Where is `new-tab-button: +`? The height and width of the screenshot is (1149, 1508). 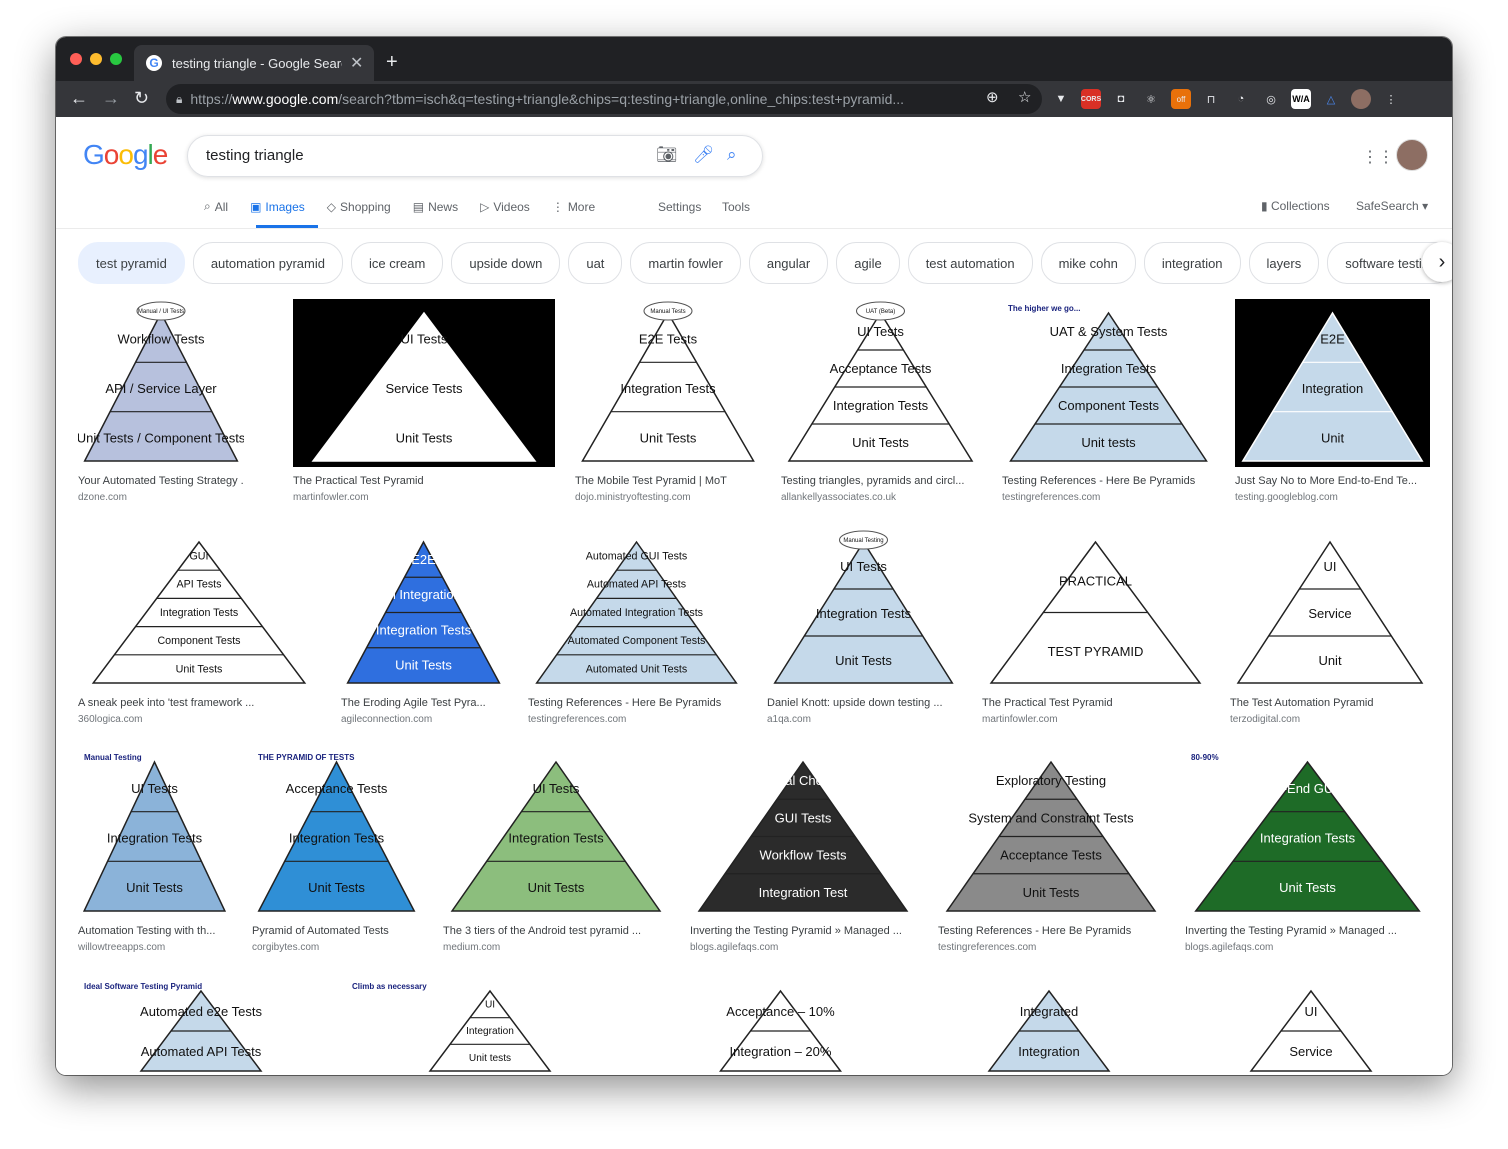
new-tab-button: + is located at coordinates (392, 62).